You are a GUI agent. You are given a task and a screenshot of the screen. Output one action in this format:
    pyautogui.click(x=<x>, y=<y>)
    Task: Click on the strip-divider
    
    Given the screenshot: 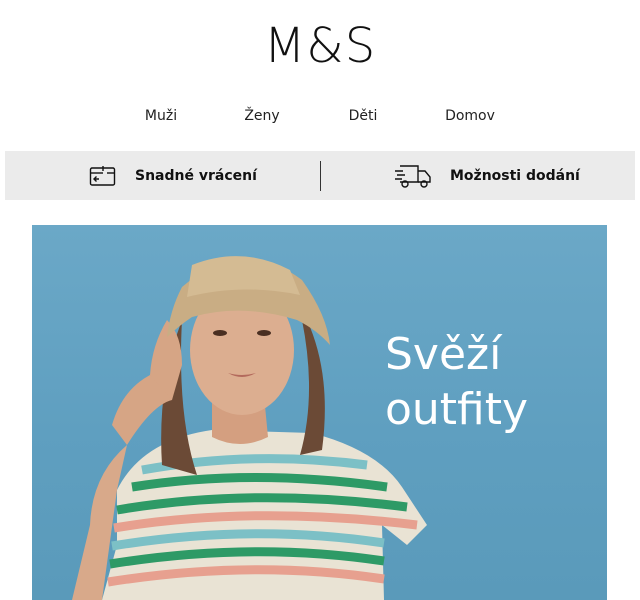 What is the action you would take?
    pyautogui.click(x=320, y=176)
    